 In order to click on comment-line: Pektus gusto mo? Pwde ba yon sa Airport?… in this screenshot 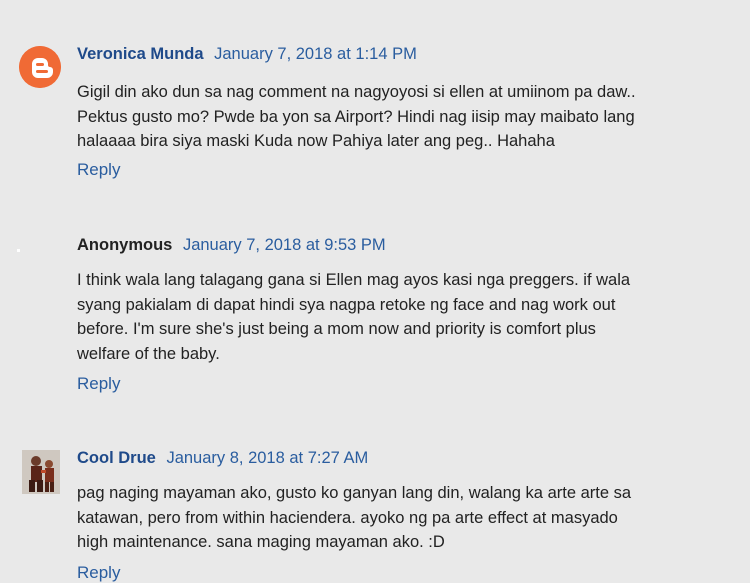, I will do `click(356, 116)`.